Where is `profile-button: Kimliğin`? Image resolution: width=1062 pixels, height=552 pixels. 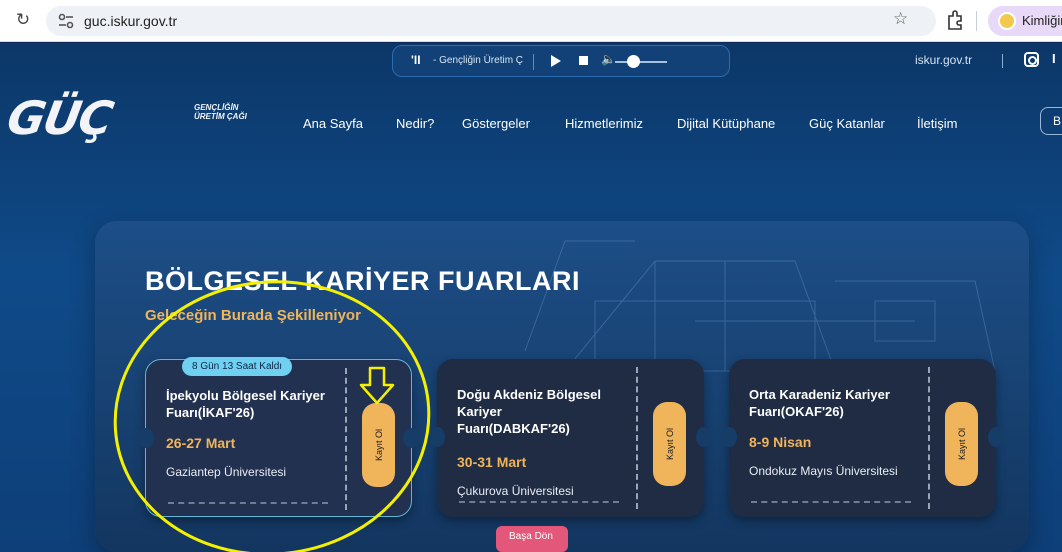
profile-button: Kimliğin is located at coordinates (1025, 21).